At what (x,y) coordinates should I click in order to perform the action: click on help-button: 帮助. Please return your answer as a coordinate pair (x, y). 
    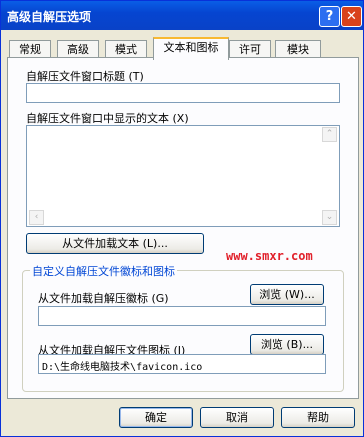
    Looking at the image, I should click on (318, 417).